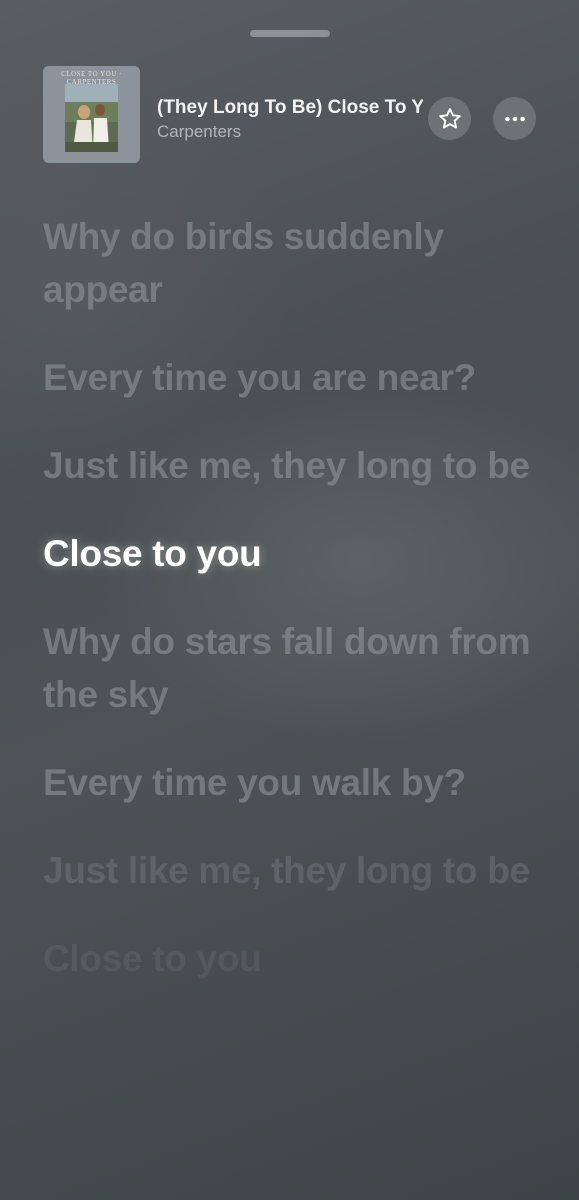 This screenshot has height=1200, width=579. What do you see at coordinates (293, 263) in the screenshot?
I see `lyric-line: Why do birds suddenly appear` at bounding box center [293, 263].